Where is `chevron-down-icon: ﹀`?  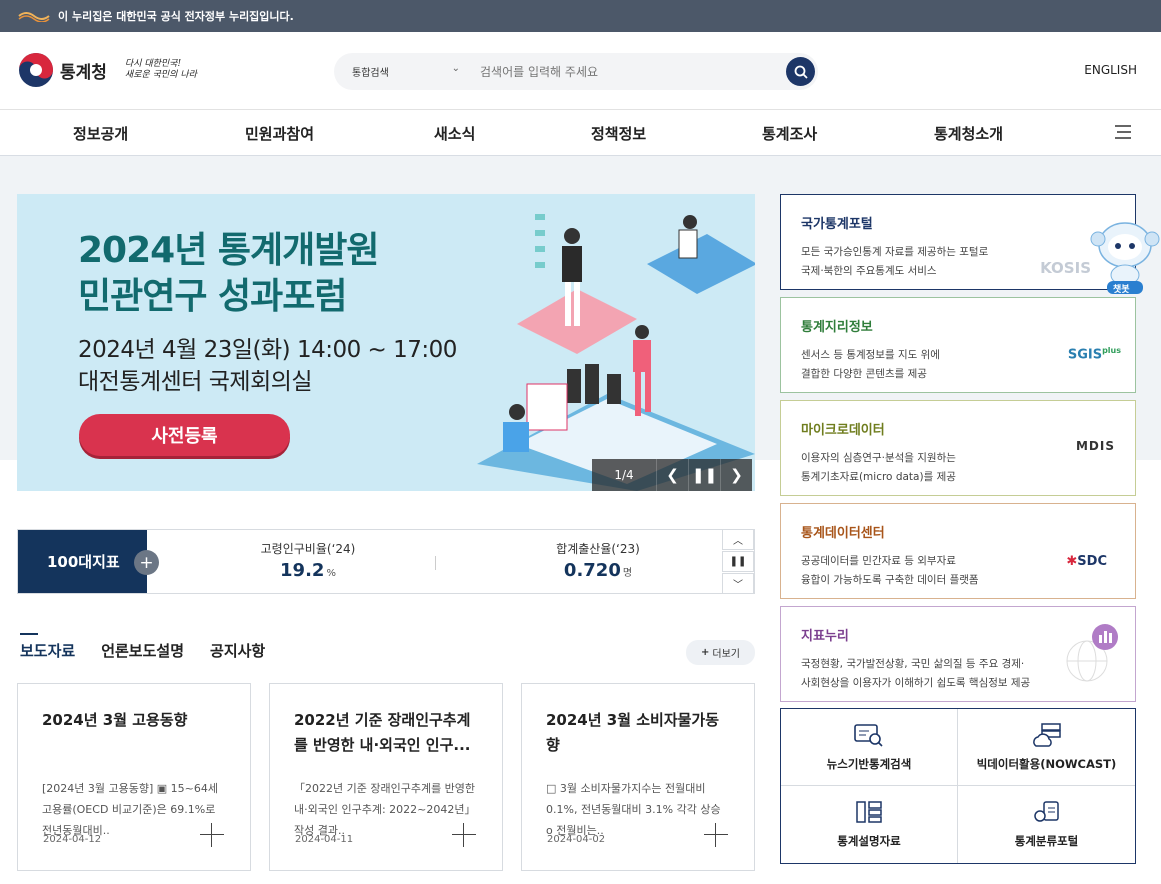
chevron-down-icon: ﹀ is located at coordinates (738, 585).